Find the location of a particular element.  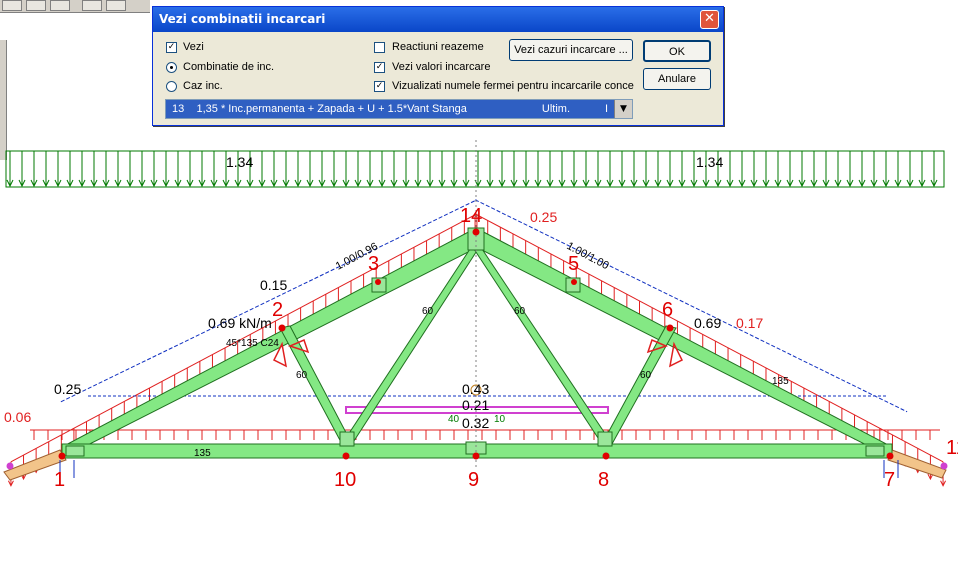

vizualizati-checkbox: ✓ is located at coordinates (379, 86).